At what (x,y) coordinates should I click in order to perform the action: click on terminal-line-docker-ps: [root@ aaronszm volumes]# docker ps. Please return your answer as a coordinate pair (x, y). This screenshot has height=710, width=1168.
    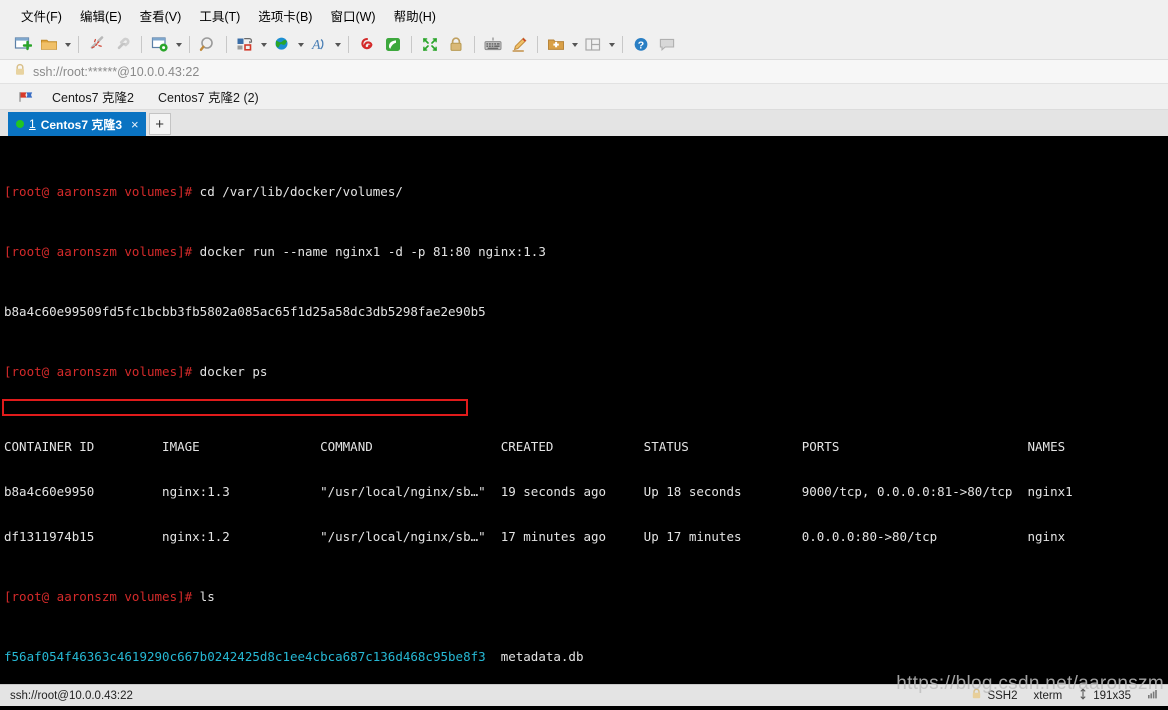
    Looking at the image, I should click on (586, 371).